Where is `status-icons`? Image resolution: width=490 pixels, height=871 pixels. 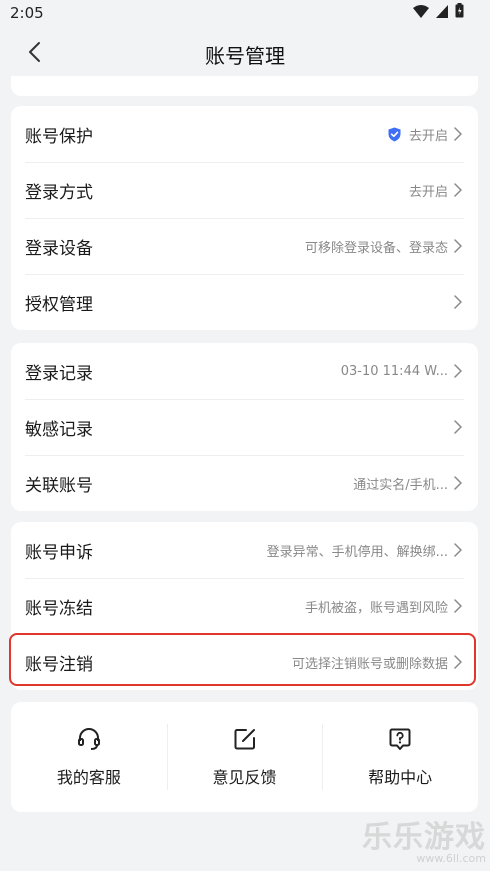
status-icons is located at coordinates (438, 12).